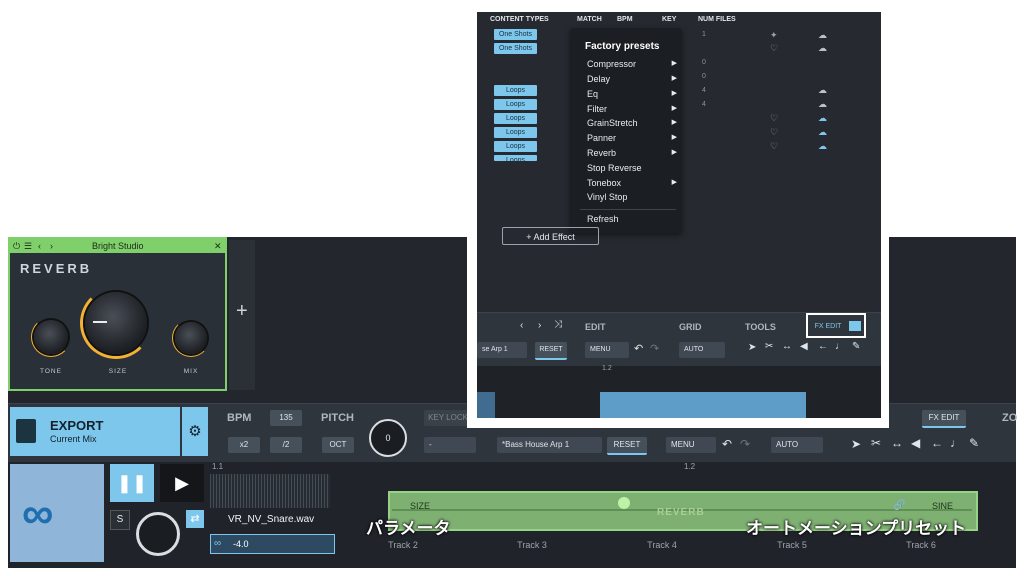 The image size is (1024, 576). I want to click on menu-item-compressor: Compressor ▶, so click(632, 64).